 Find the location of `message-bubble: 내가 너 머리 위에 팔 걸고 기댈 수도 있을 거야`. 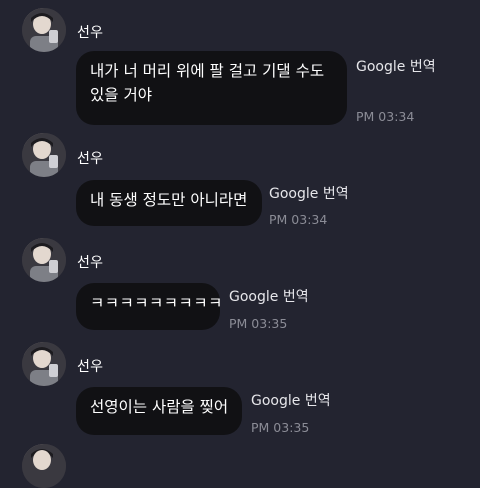

message-bubble: 내가 너 머리 위에 팔 걸고 기댈 수도 있을 거야 is located at coordinates (211, 88).